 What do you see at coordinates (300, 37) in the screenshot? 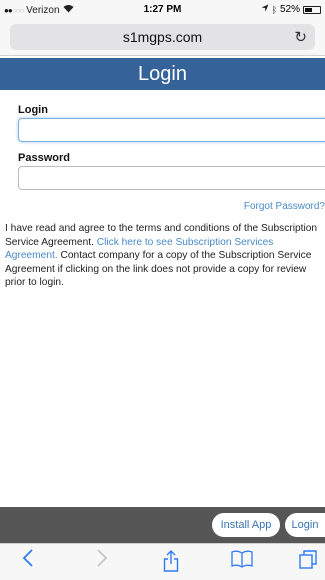
I see `reload-icon: ↻` at bounding box center [300, 37].